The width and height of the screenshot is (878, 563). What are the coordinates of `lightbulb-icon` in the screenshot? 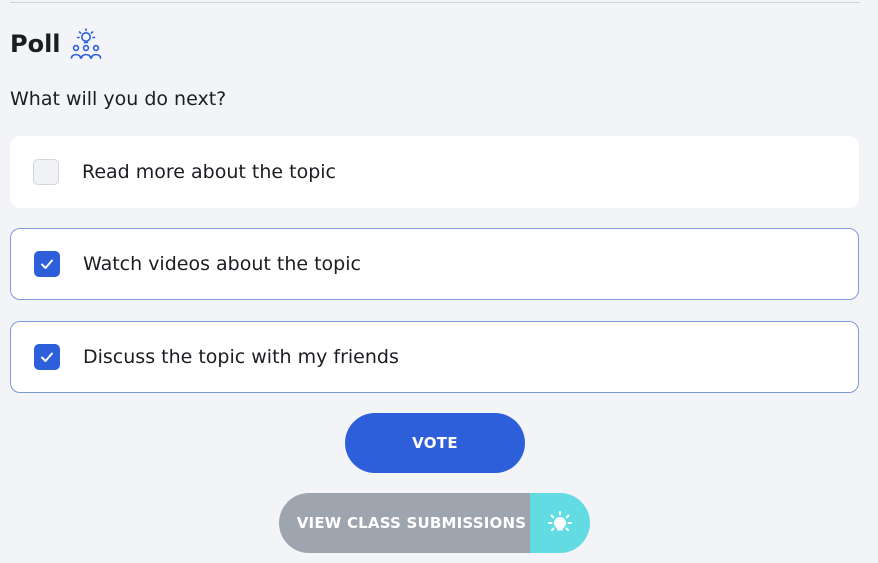 It's located at (560, 523).